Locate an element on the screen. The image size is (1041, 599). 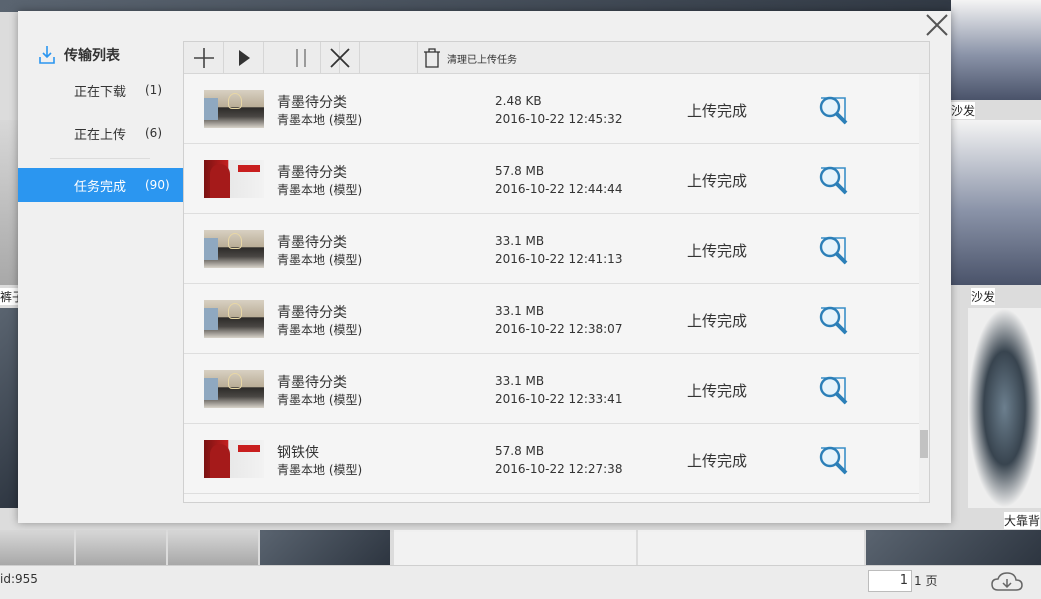
close-icon is located at coordinates (937, 25).